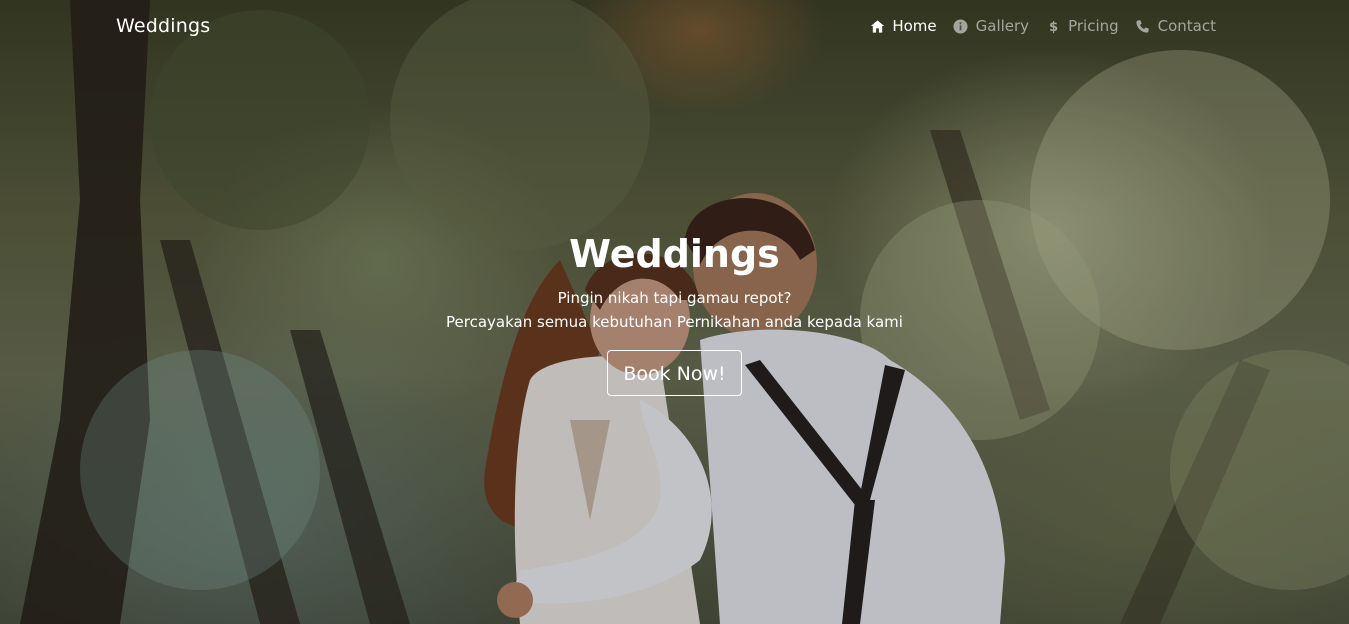 The image size is (1349, 624). What do you see at coordinates (1002, 26) in the screenshot?
I see `nav-item-gallery-label: Gallery` at bounding box center [1002, 26].